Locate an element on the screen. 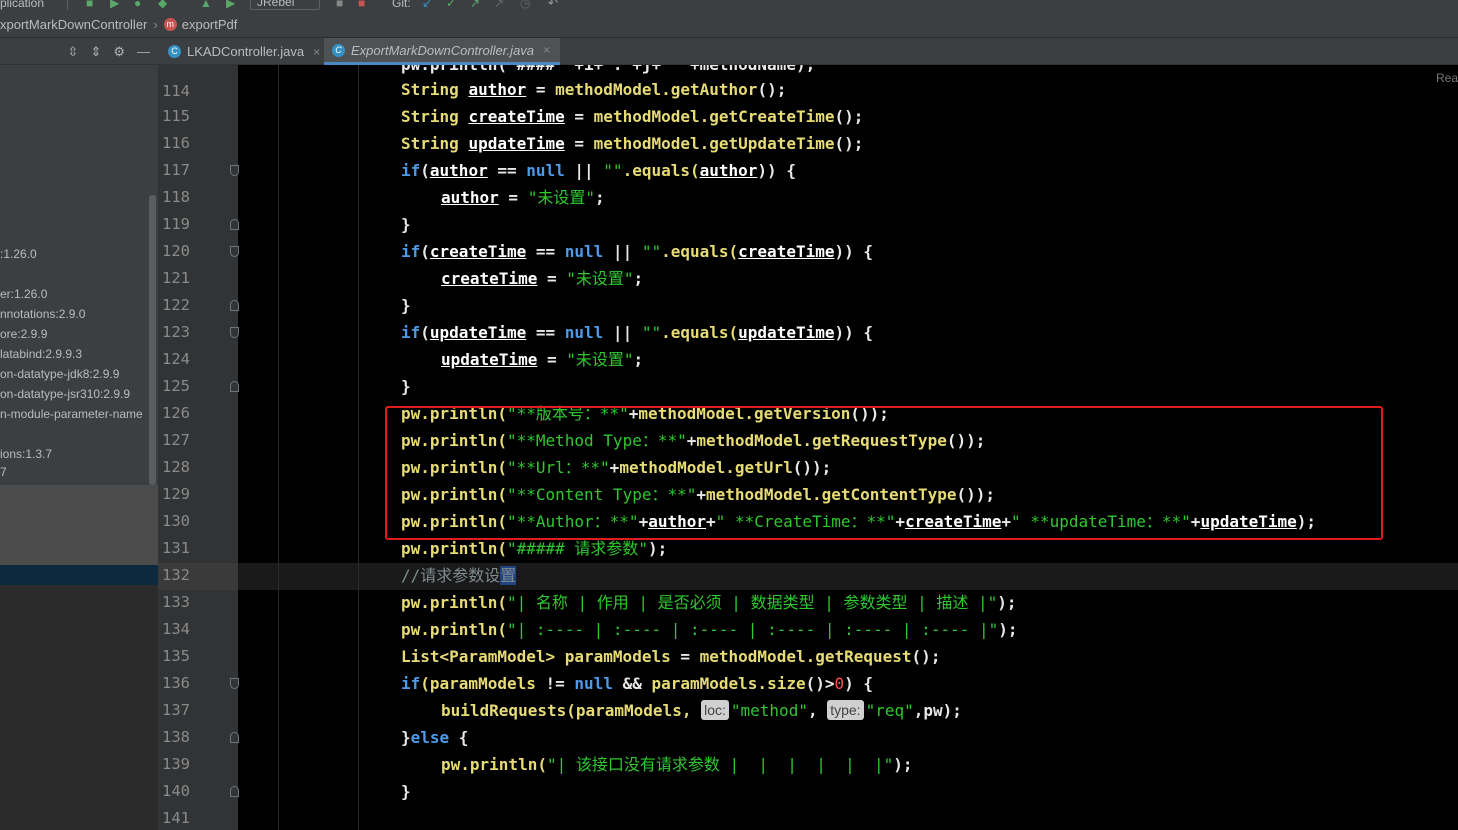 This screenshot has height=830, width=1458. token-string: "**Url：**" is located at coordinates (558, 467).